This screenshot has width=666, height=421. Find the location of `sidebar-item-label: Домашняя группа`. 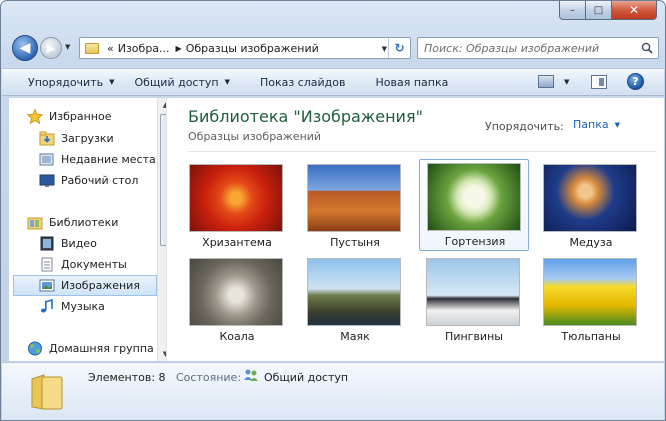

sidebar-item-label: Домашняя группа is located at coordinates (101, 348).